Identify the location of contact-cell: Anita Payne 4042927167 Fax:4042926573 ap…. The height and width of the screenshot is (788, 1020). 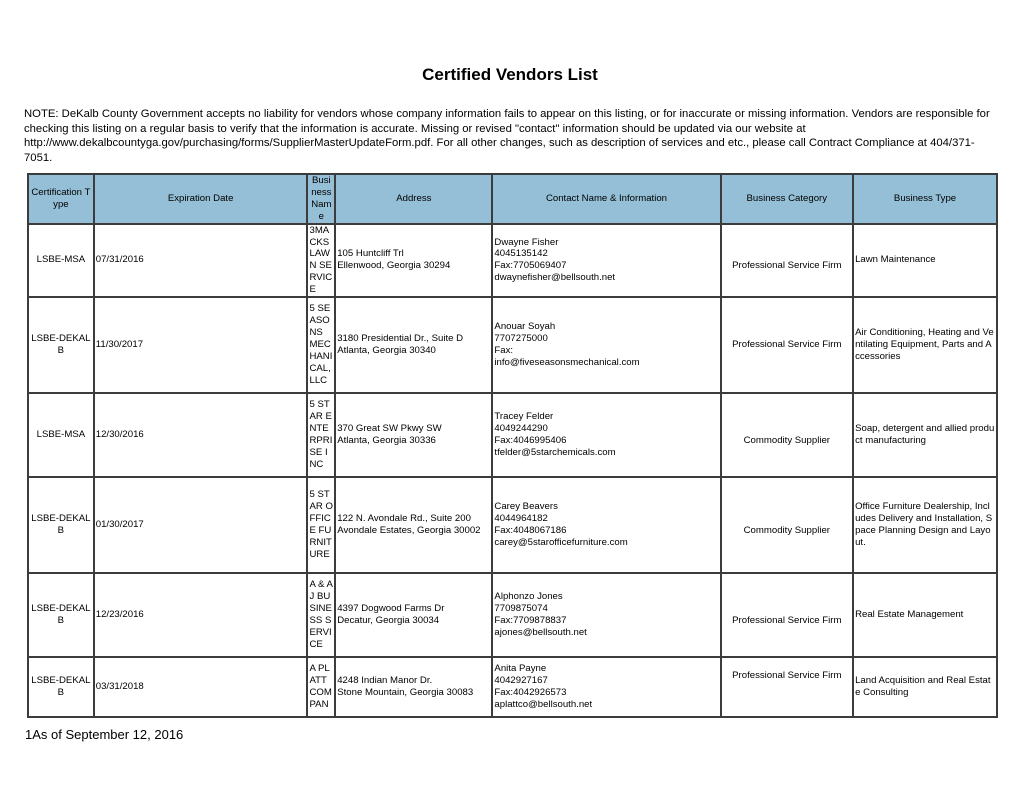
(606, 687).